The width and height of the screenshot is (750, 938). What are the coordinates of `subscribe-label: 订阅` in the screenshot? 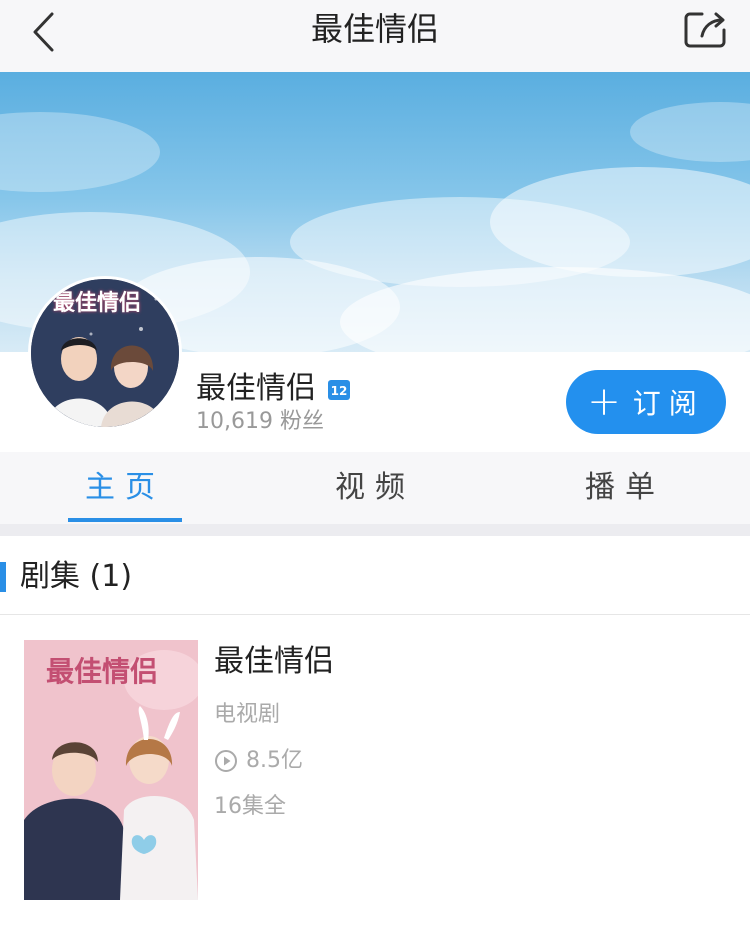 It's located at (668, 403).